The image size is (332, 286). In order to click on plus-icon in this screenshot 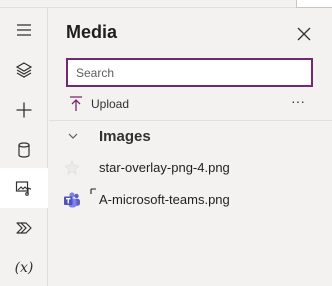, I will do `click(24, 110)`.